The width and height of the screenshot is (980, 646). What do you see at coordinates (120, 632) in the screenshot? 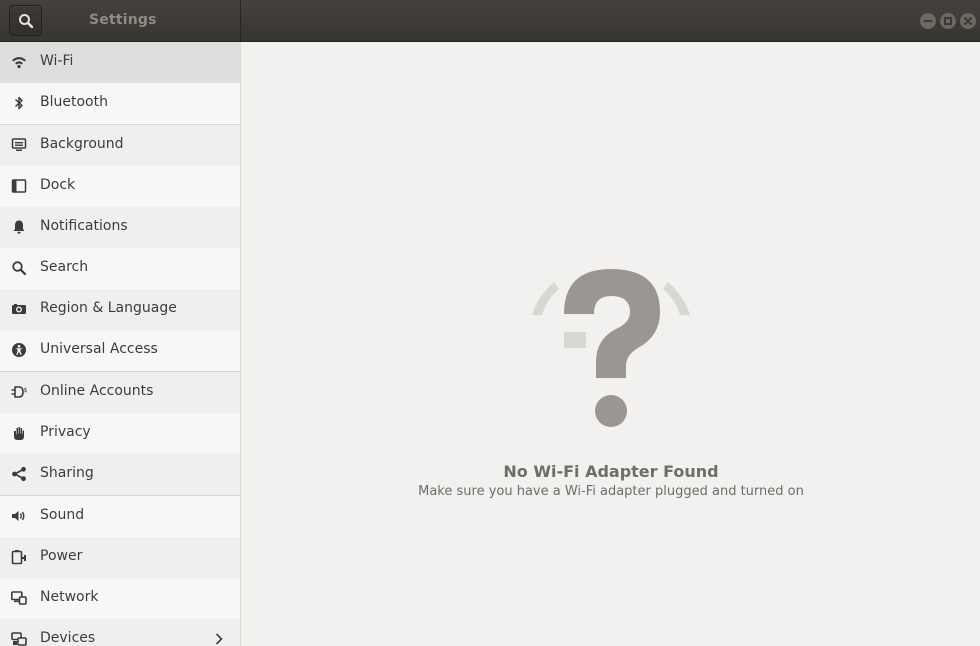
I see `sidebar-item-devices: Devices` at bounding box center [120, 632].